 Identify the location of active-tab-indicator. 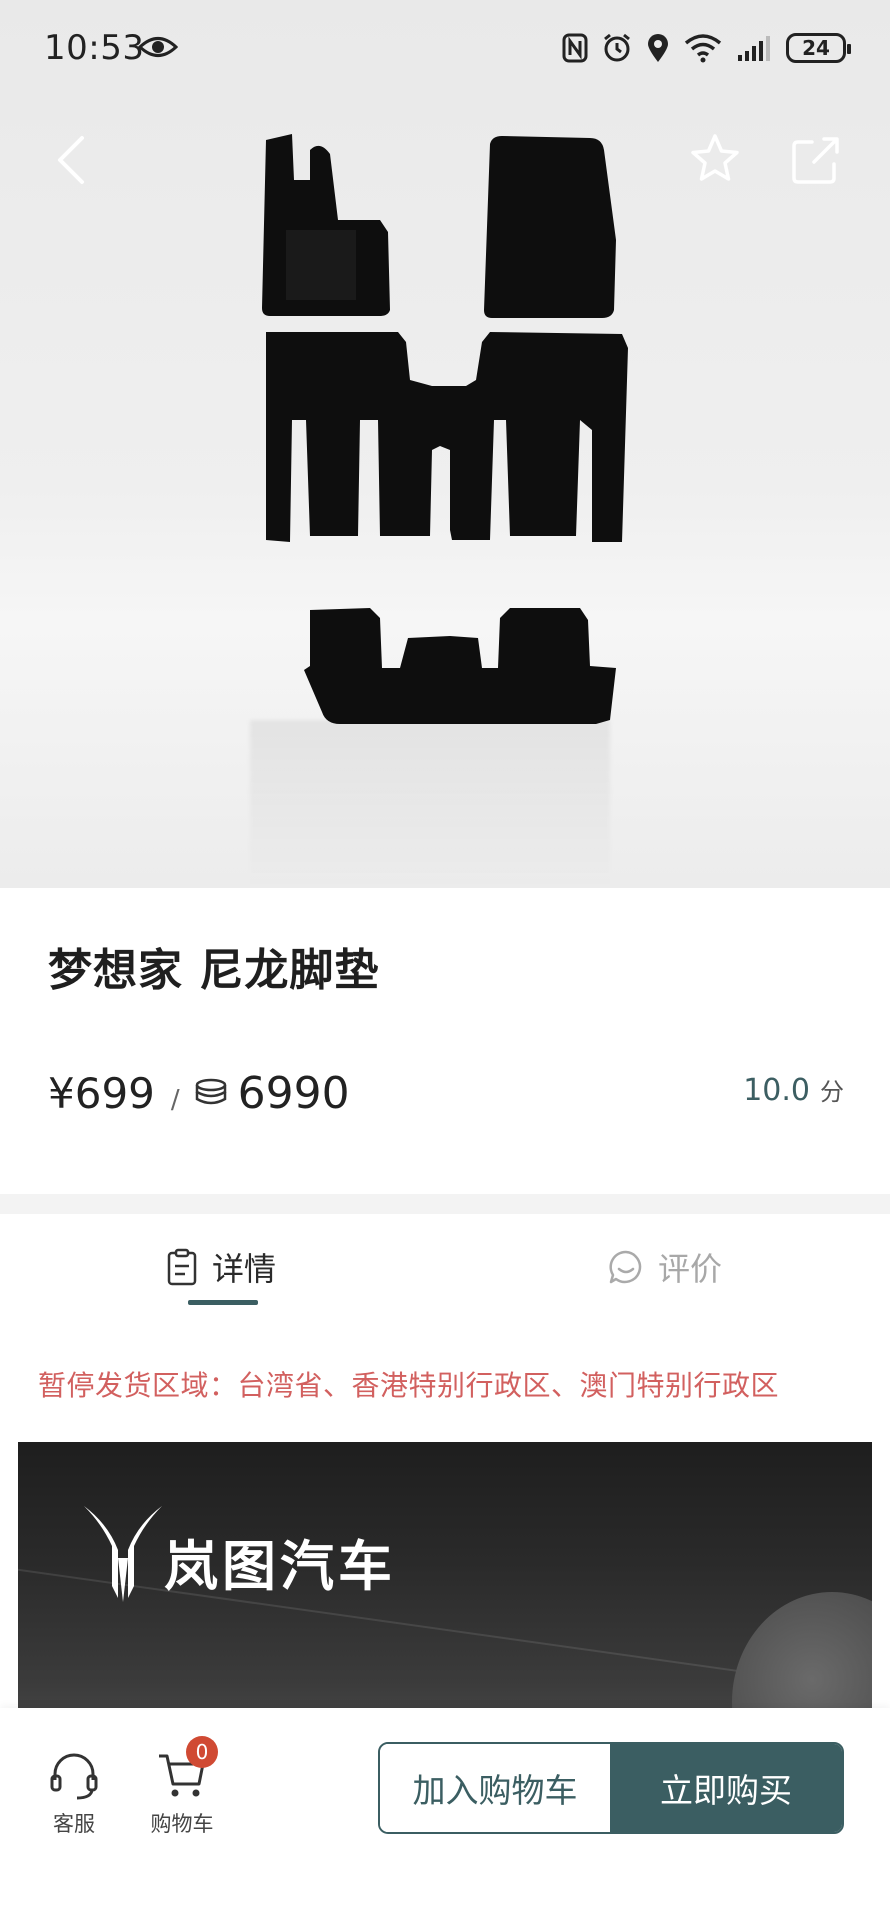
(223, 1302).